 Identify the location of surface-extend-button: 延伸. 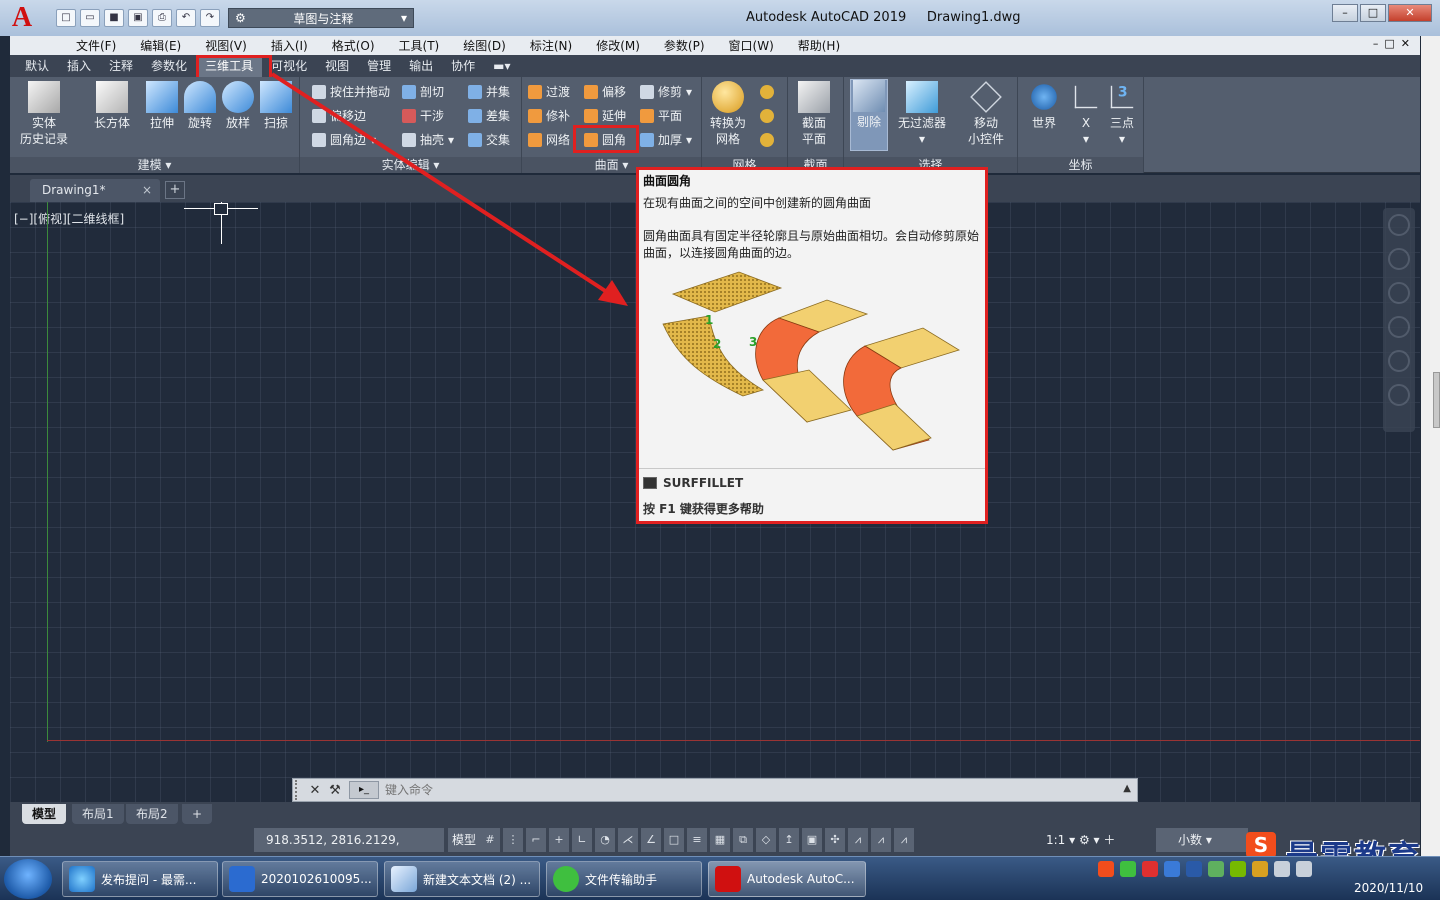
(605, 115).